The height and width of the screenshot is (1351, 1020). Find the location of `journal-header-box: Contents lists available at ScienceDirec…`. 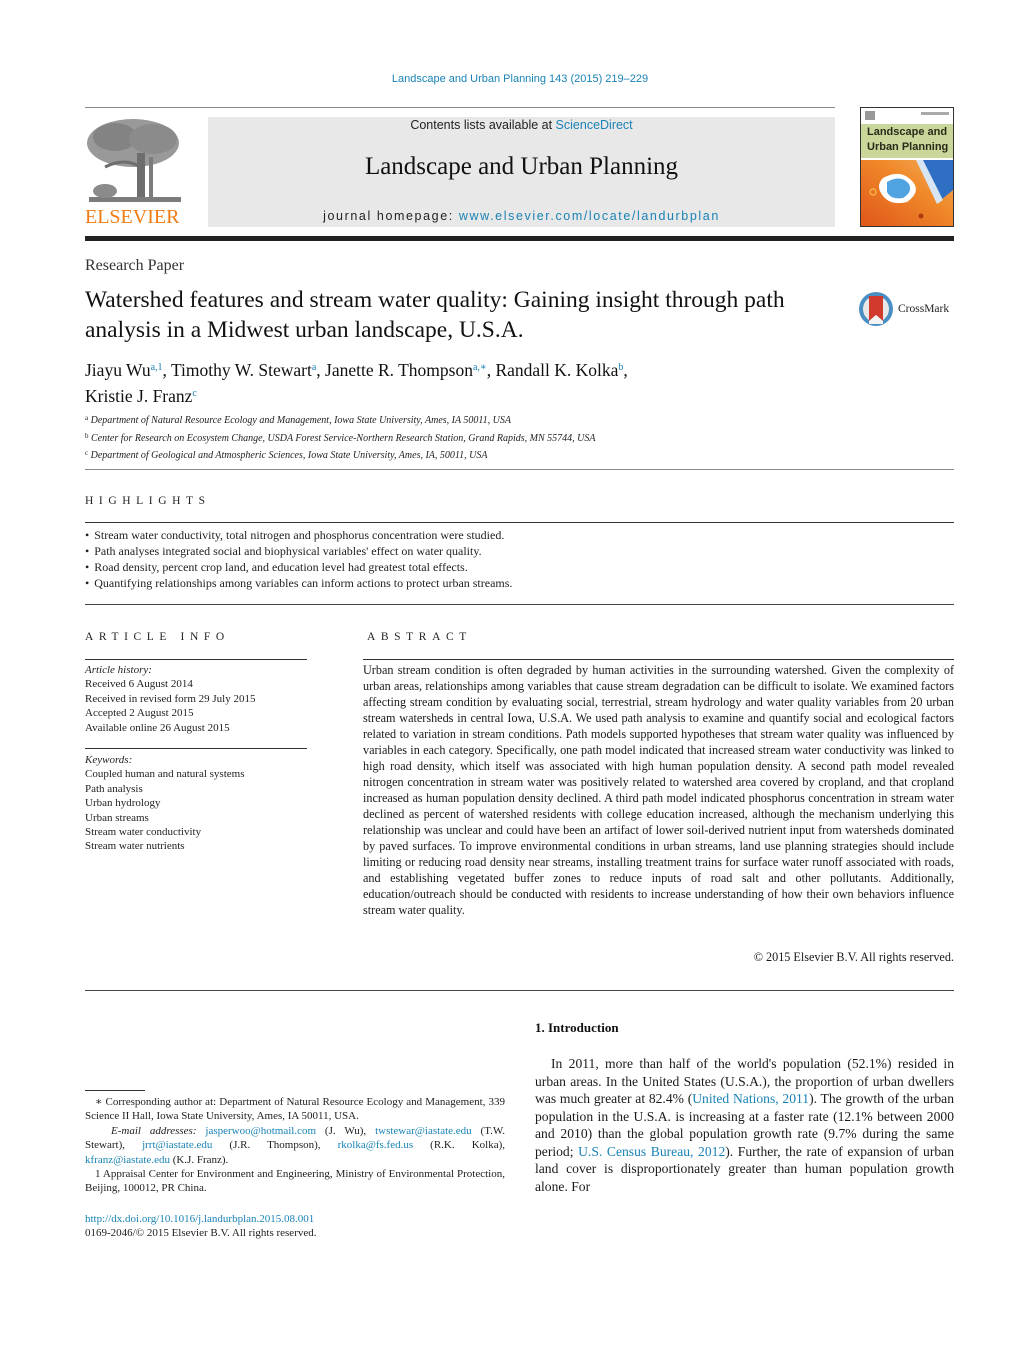

journal-header-box: Contents lists available at ScienceDirec… is located at coordinates (521, 172).